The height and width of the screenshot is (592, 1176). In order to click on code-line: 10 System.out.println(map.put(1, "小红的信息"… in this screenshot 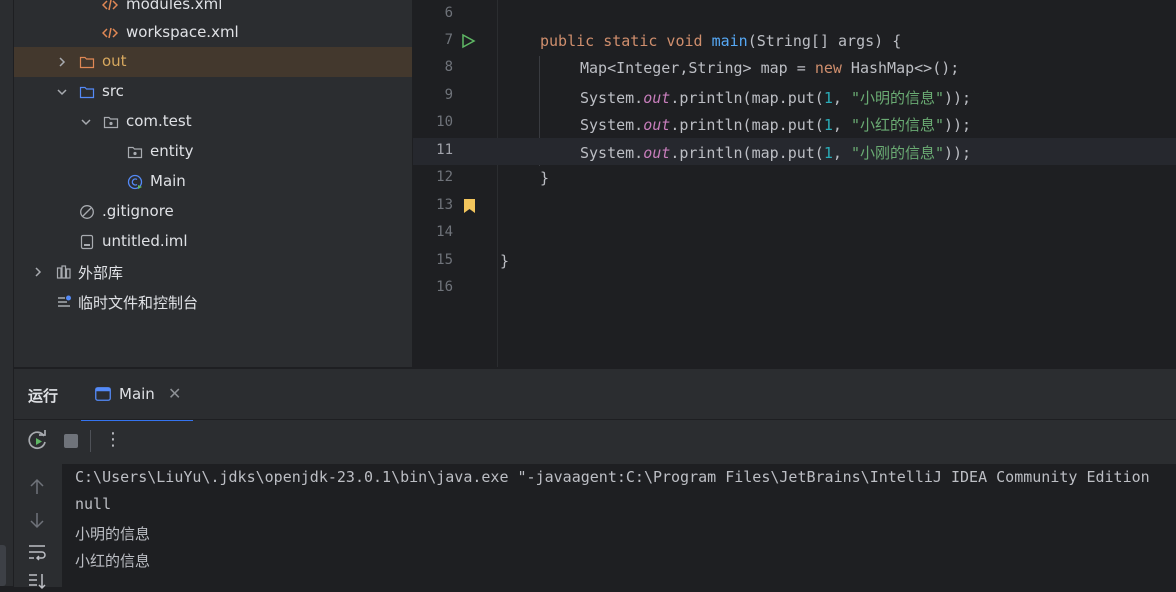, I will do `click(794, 123)`.